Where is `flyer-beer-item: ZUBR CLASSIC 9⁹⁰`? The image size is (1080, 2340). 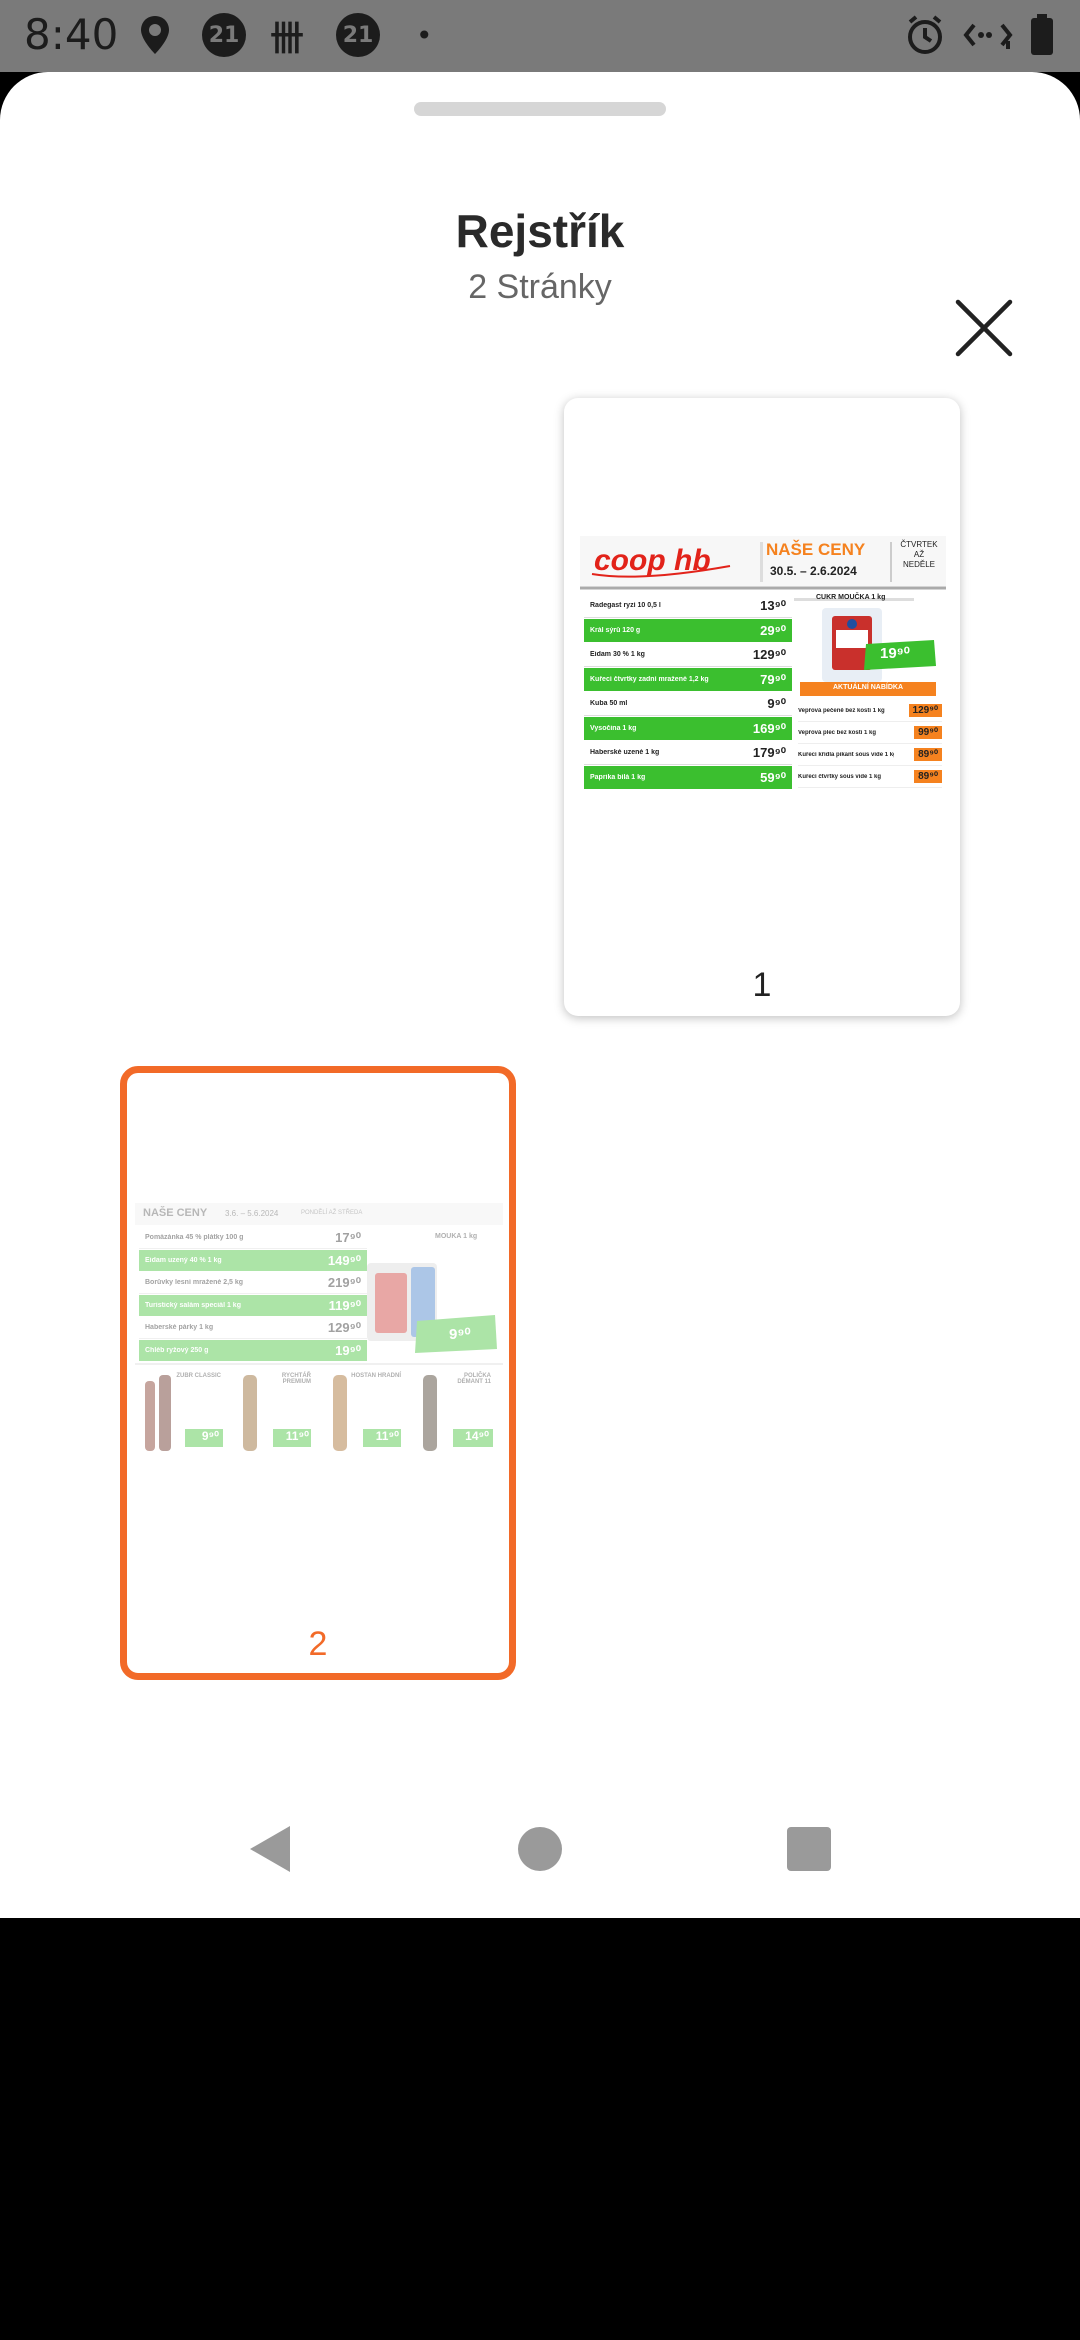 flyer-beer-item: ZUBR CLASSIC 9⁹⁰ is located at coordinates (180, 1415).